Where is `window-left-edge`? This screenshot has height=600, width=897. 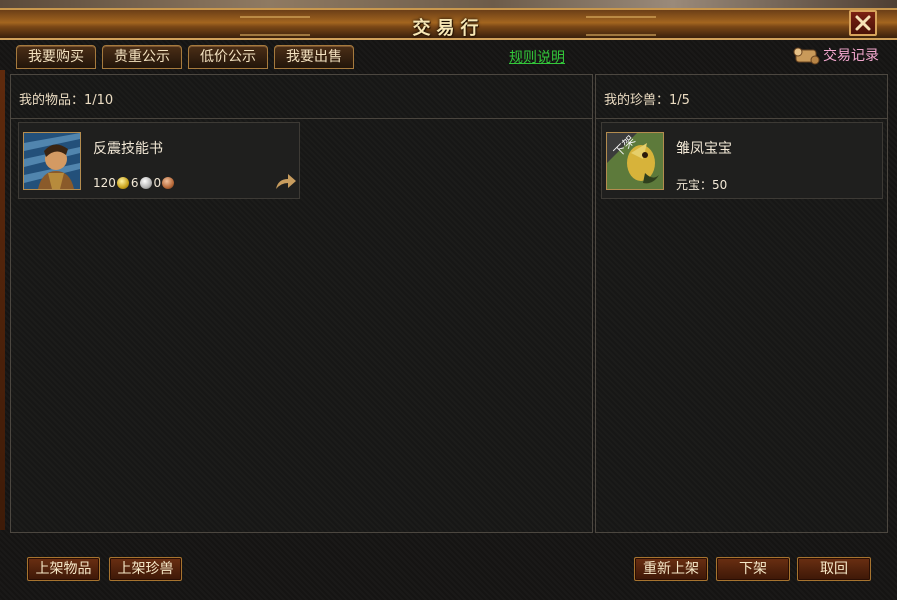
window-left-edge is located at coordinates (2, 300).